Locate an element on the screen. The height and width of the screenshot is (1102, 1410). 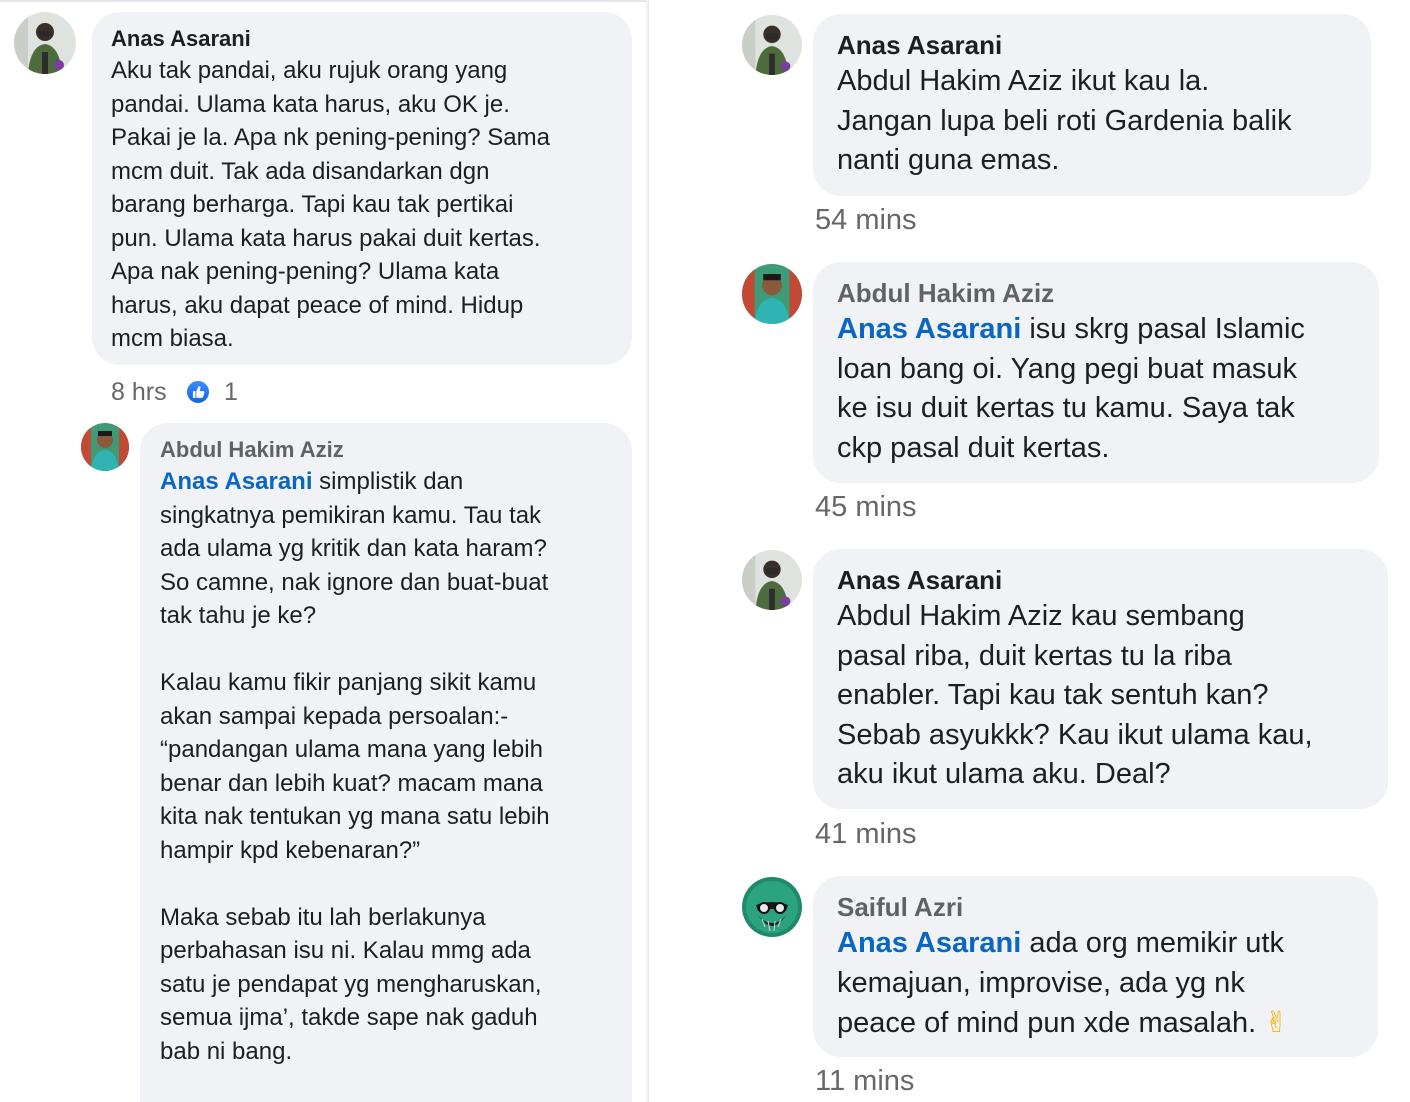
thumbs-up-icon is located at coordinates (198, 392).